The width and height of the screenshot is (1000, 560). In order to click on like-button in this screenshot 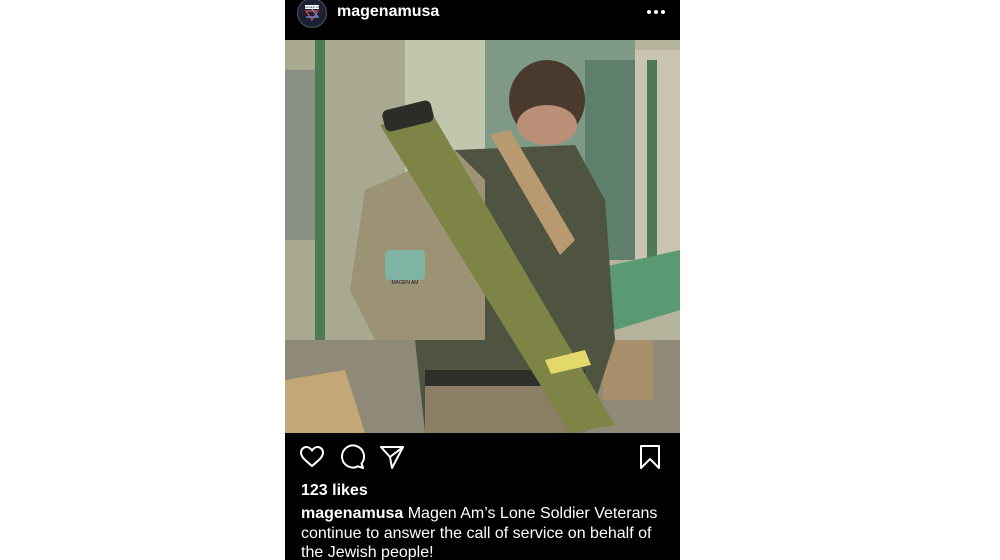, I will do `click(312, 457)`.